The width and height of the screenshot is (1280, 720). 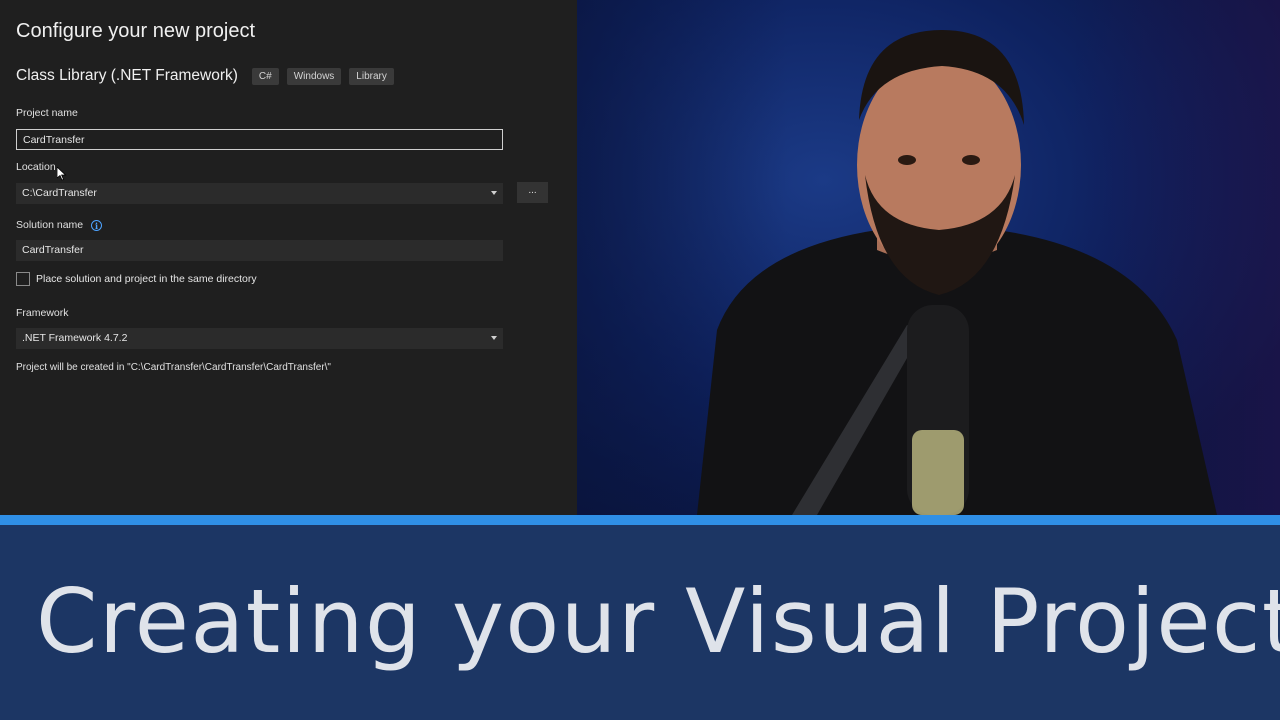 I want to click on banner-accent-stripe, so click(x=640, y=520).